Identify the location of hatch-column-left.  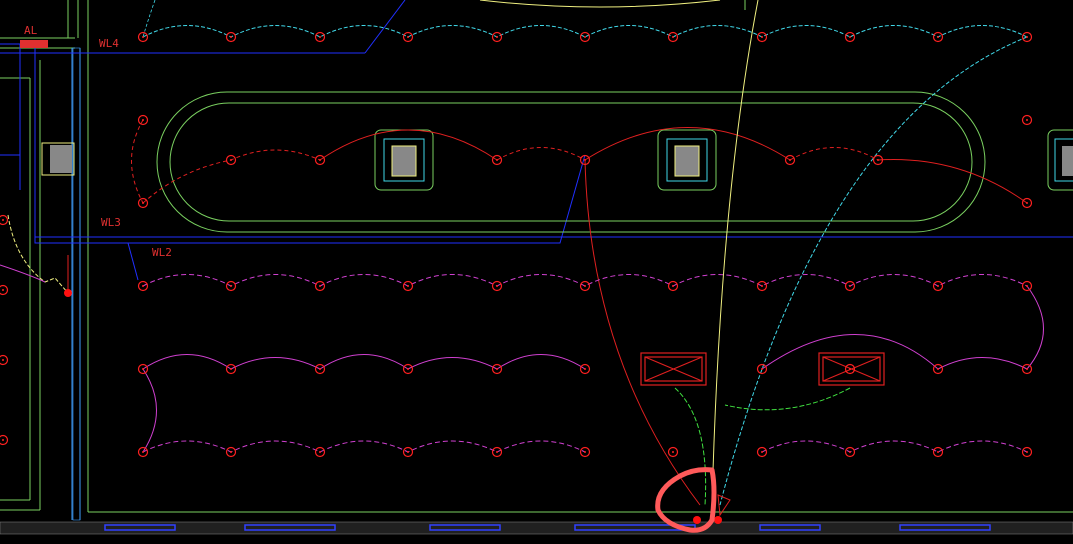
(76, 284).